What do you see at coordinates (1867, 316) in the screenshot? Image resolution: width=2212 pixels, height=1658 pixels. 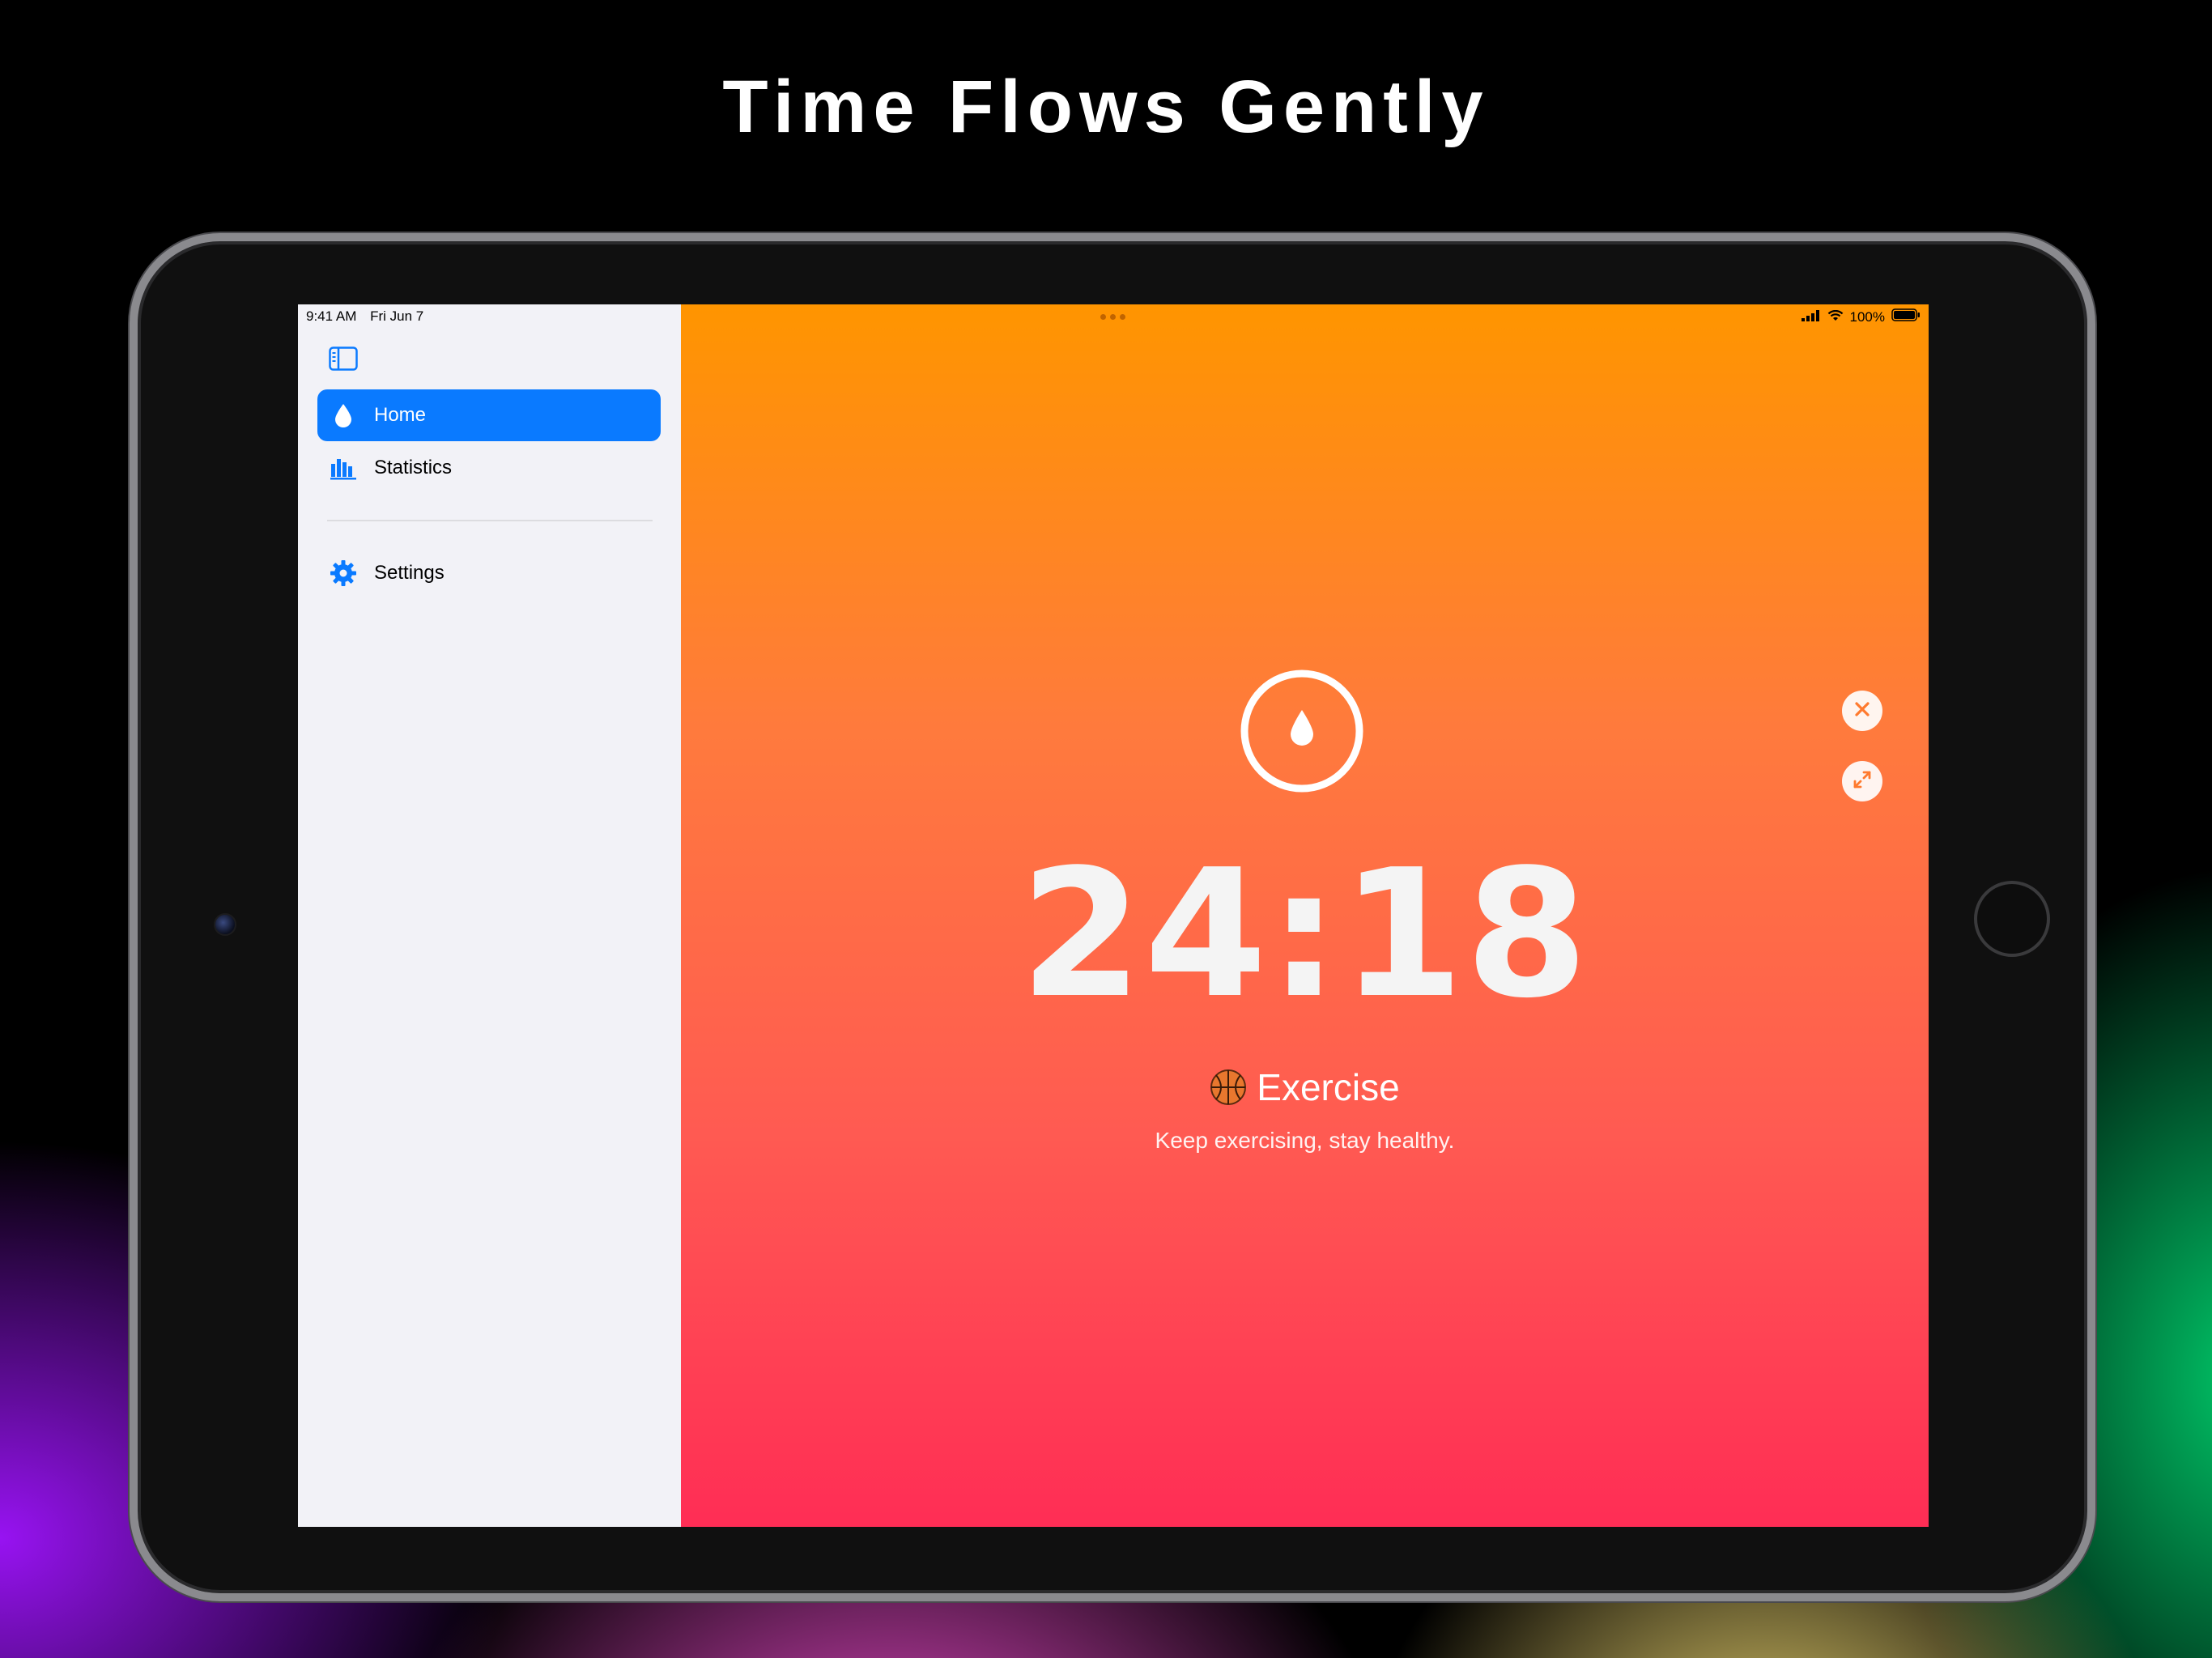 I see `battery-percent: 100%` at bounding box center [1867, 316].